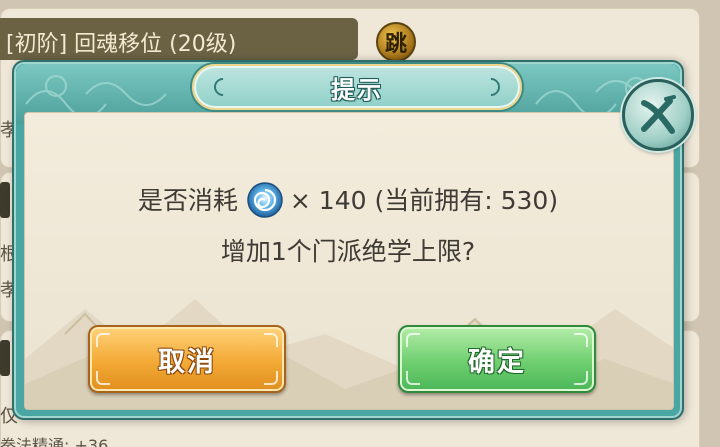 This screenshot has height=447, width=720. I want to click on prompt-prefix: 是否消耗, so click(187, 200).